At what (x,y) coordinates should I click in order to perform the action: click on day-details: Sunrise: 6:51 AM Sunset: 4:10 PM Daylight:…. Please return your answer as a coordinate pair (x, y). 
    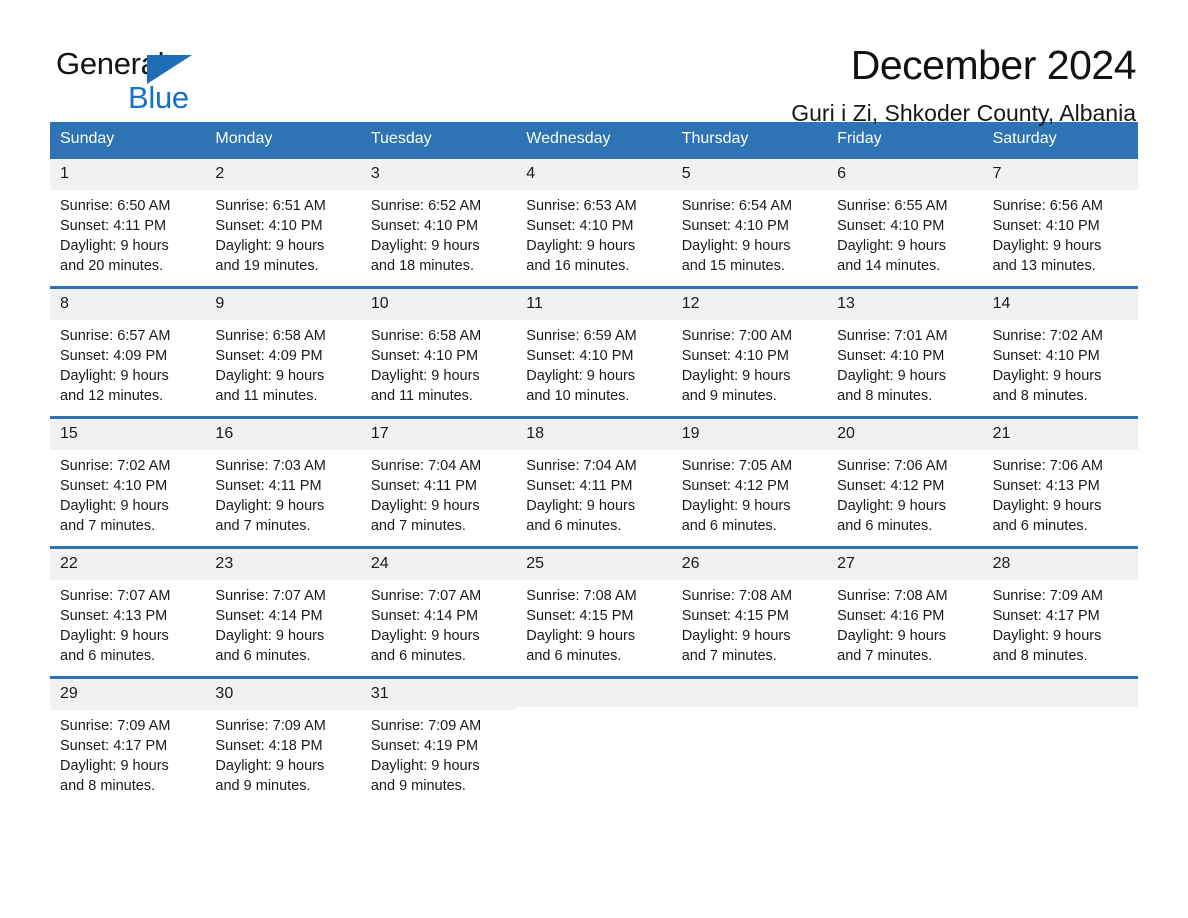
    Looking at the image, I should click on (282, 233).